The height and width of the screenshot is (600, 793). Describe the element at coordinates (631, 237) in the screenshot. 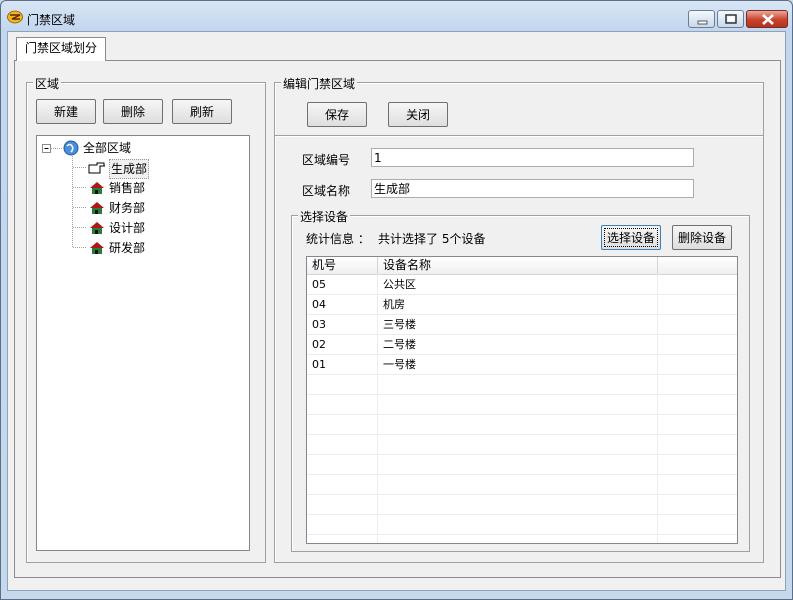

I see `select-device-button: 选择设备` at that location.